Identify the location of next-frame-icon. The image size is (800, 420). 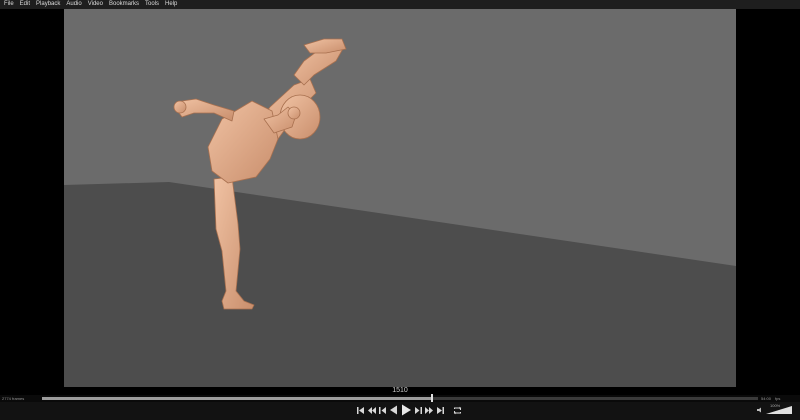
(418, 410).